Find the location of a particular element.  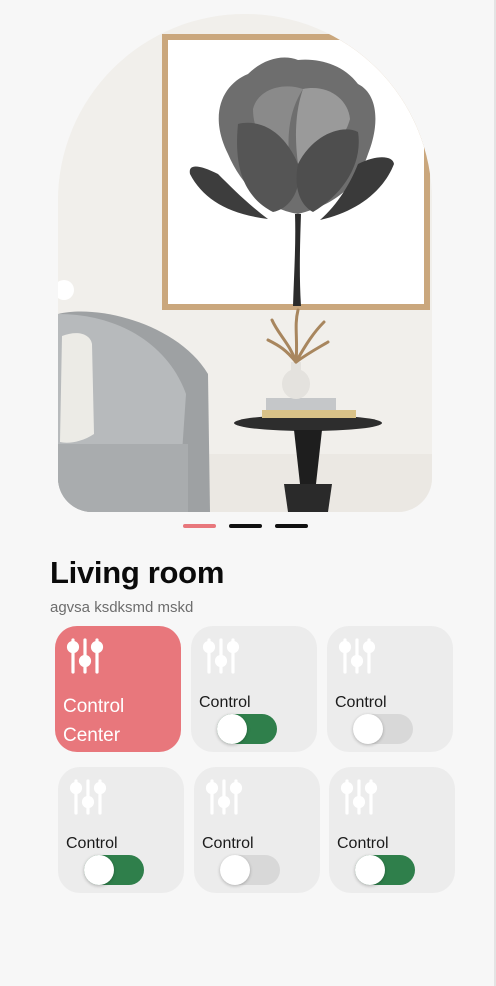

tile-label: Control Center is located at coordinates (94, 721).